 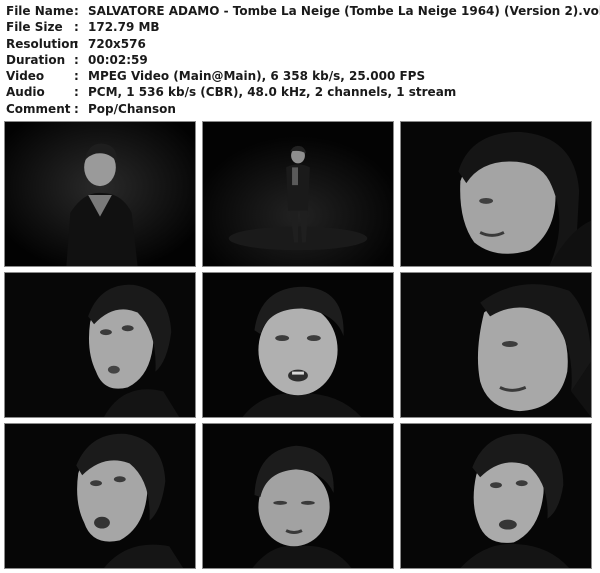 I want to click on info-row-resolution: Resolution : 720x576, so click(x=303, y=44).